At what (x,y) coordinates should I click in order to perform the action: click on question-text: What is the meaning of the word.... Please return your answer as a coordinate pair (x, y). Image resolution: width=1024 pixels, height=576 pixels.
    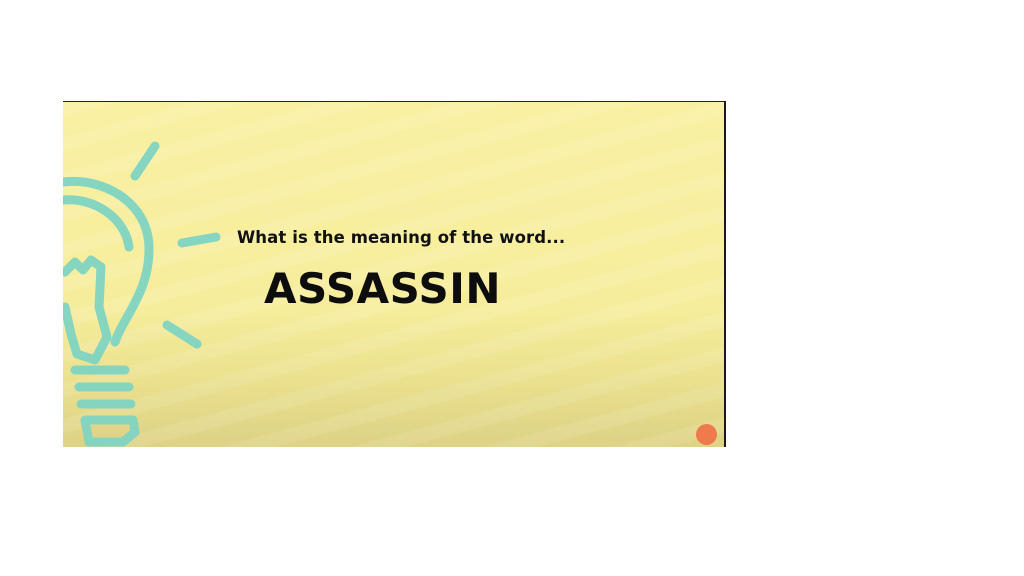
    Looking at the image, I should click on (401, 237).